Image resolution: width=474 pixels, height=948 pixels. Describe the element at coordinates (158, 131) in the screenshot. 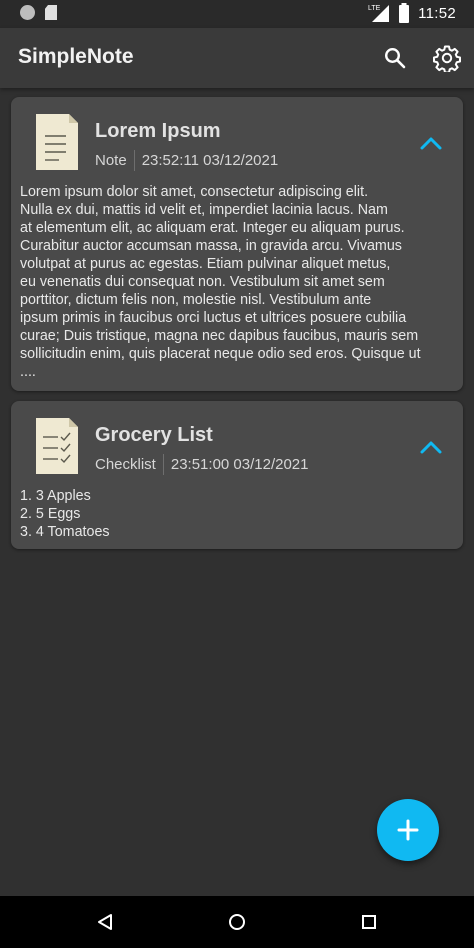

I see `note-title: Lorem Ipsum` at that location.